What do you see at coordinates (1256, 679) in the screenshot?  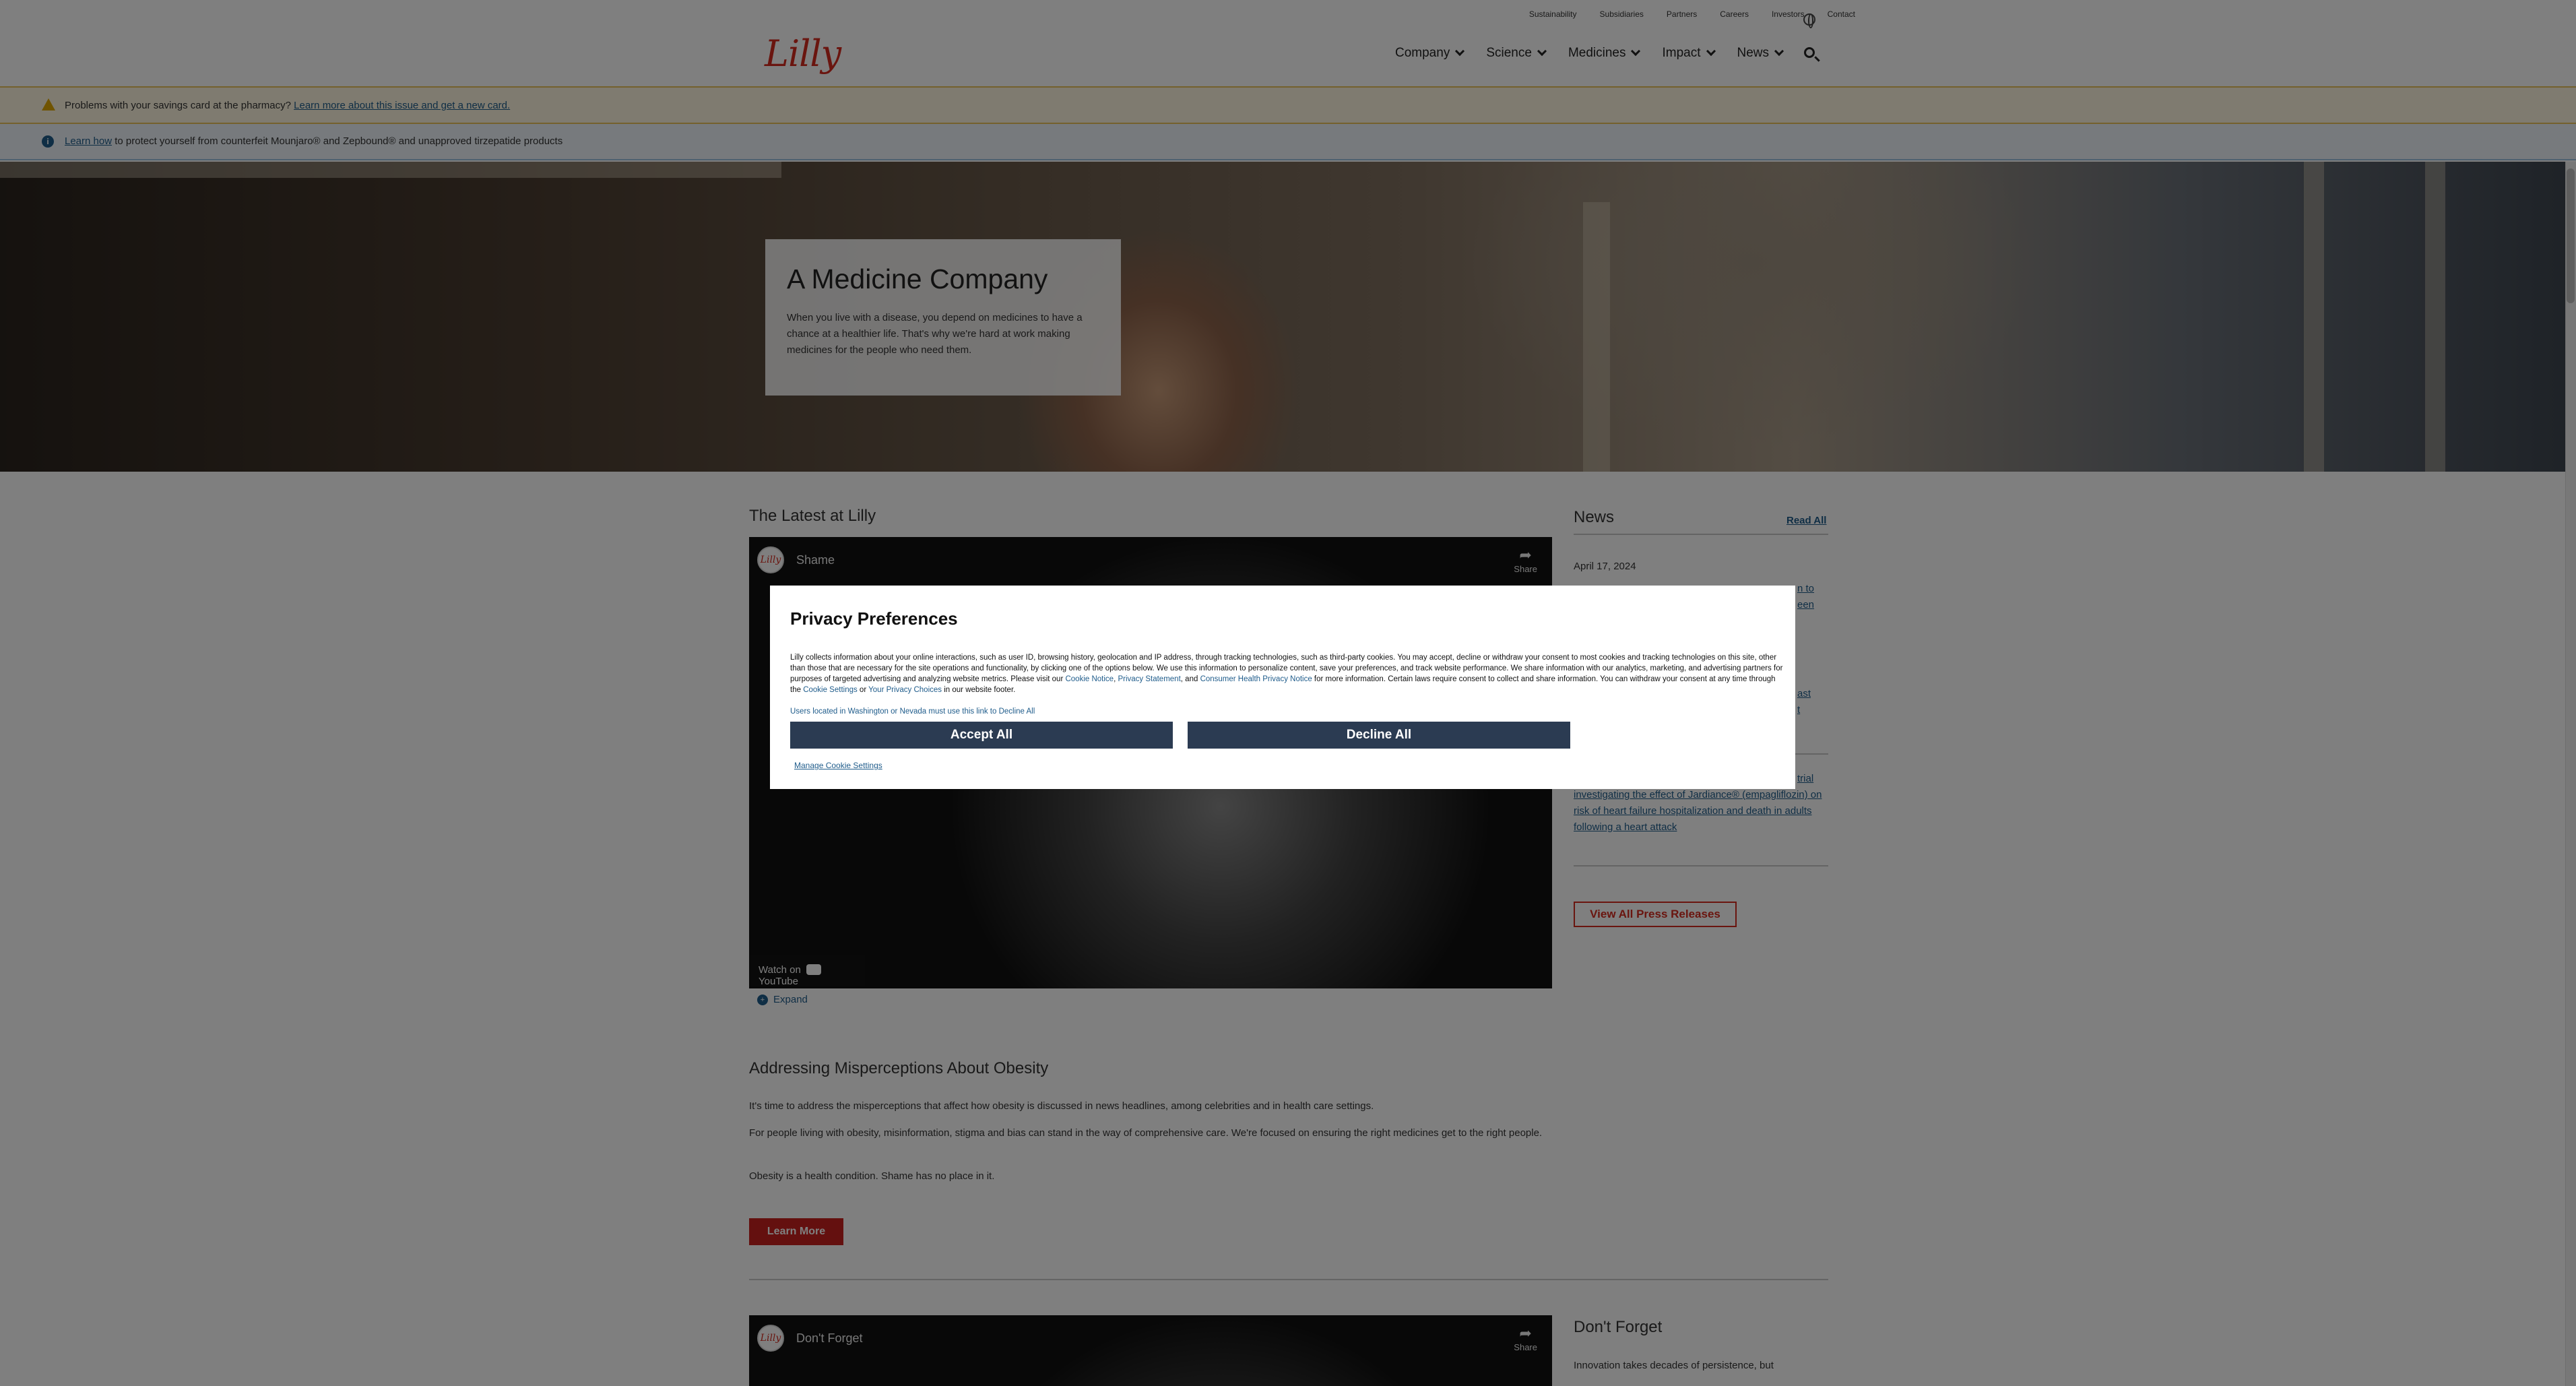 I see `consumer-health-privacy-link: Consumer Health Privacy Notice` at bounding box center [1256, 679].